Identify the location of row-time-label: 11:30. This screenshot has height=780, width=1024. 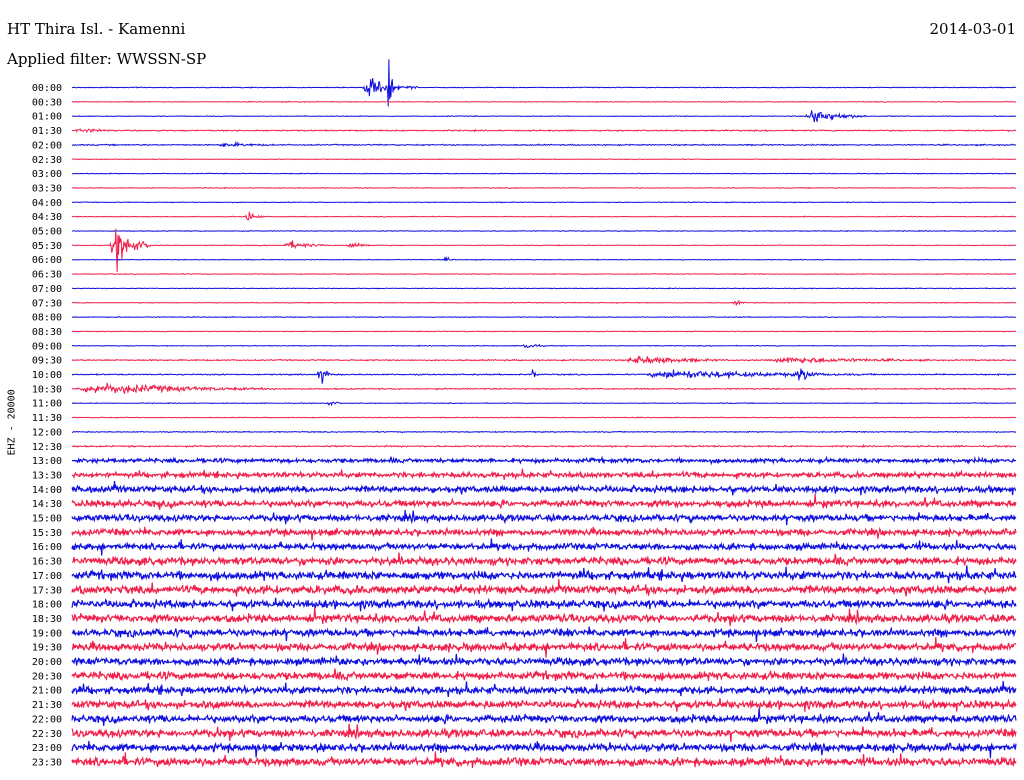
(47, 418).